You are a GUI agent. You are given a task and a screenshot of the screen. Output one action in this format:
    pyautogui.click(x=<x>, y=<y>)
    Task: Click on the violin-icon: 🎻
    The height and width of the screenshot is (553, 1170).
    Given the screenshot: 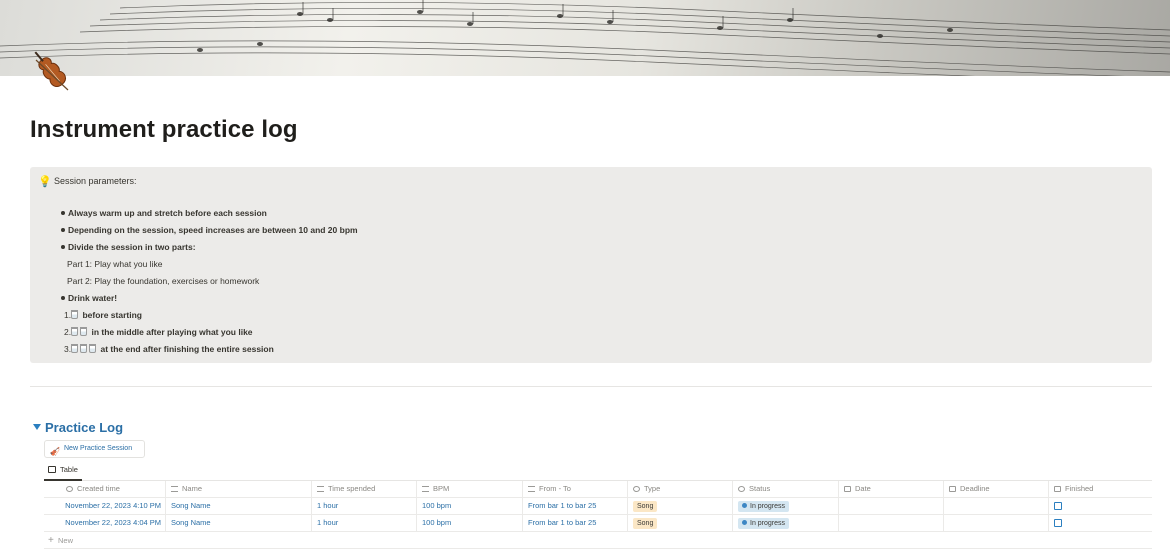 What is the action you would take?
    pyautogui.click(x=55, y=451)
    